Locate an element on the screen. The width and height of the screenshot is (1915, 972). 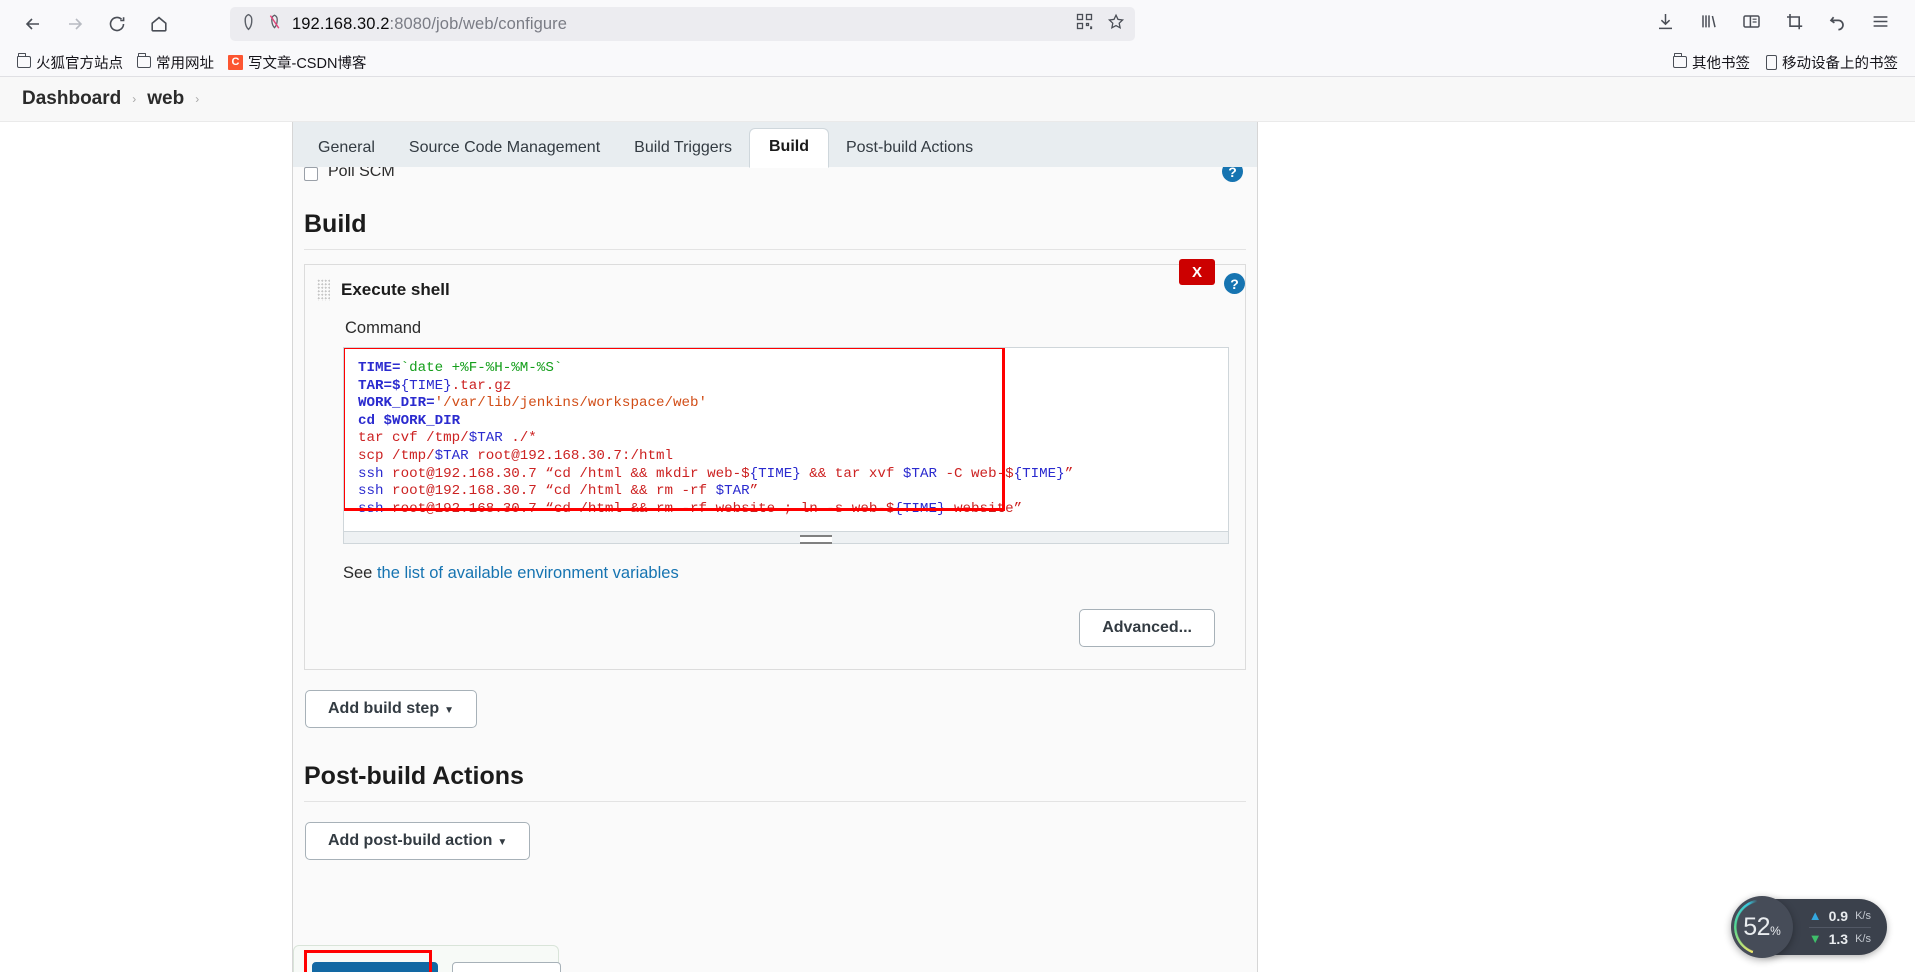
upload-row: ▲ 0.9 K/s is located at coordinates (1840, 916).